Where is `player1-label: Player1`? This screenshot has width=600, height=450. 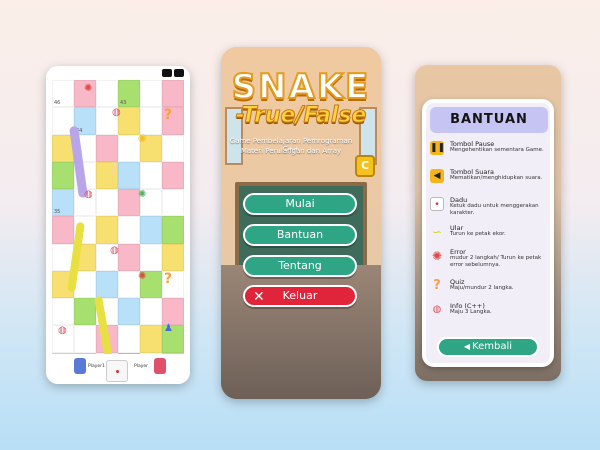
player1-label: Player1 is located at coordinates (96, 366).